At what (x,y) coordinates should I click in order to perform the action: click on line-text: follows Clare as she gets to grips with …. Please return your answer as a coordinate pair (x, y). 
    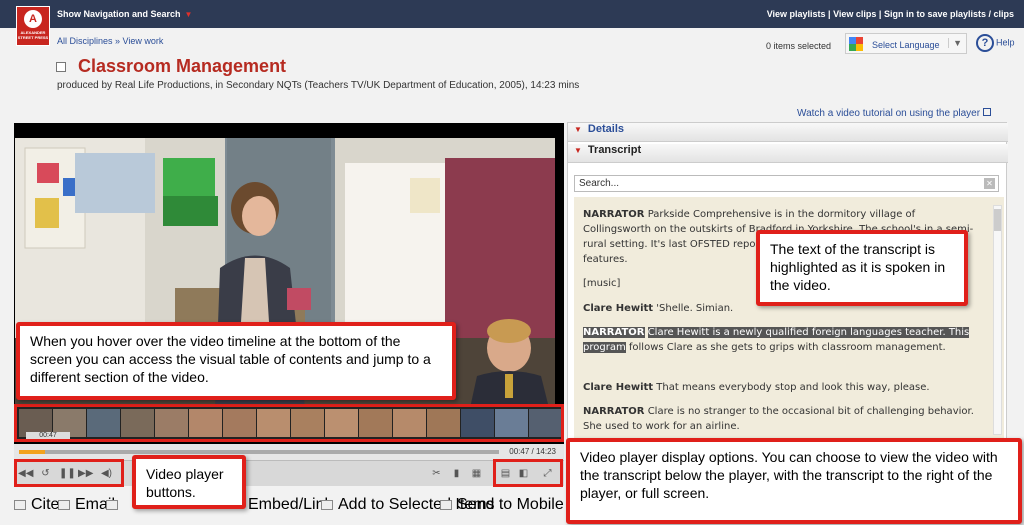
    Looking at the image, I should click on (787, 347).